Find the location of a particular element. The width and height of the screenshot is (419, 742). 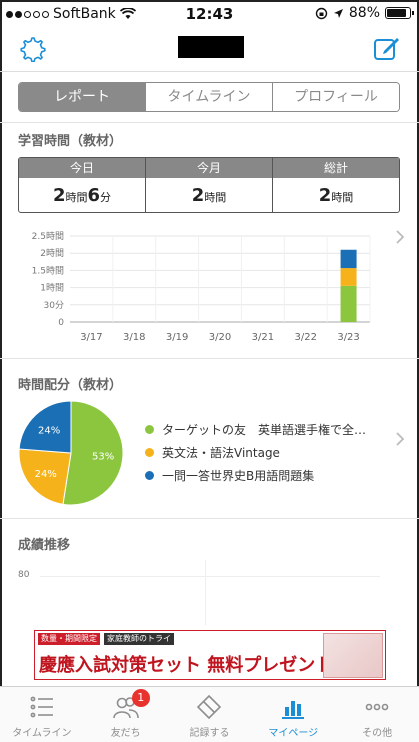

grades-gridline-vertical is located at coordinates (205, 592).